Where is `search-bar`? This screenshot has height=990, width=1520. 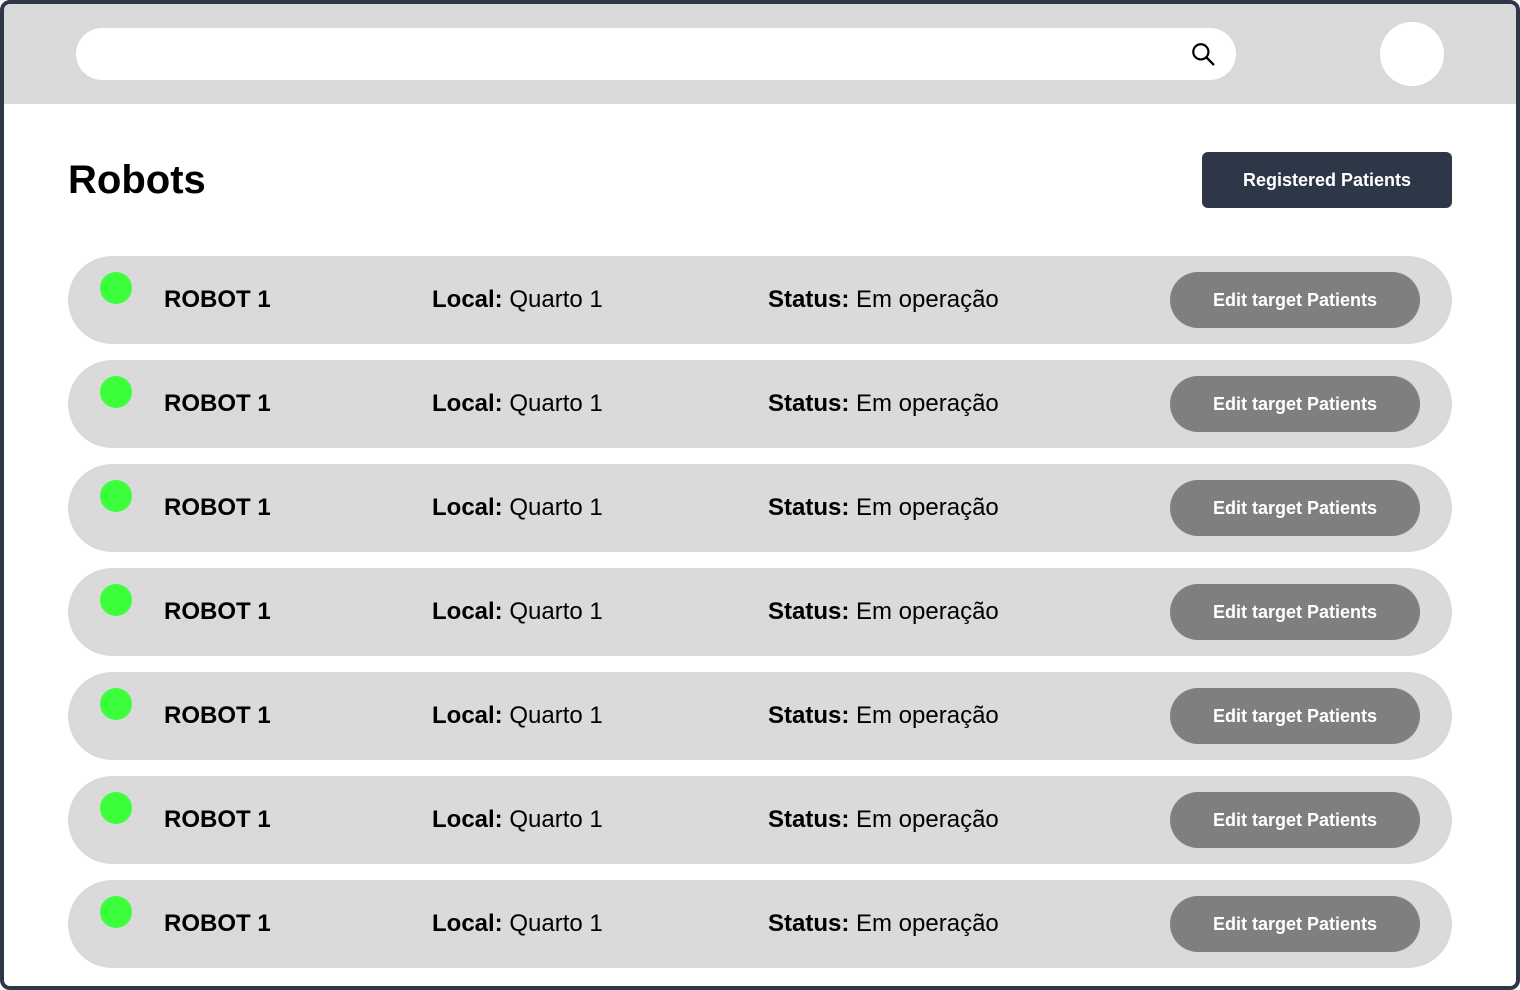 search-bar is located at coordinates (656, 54).